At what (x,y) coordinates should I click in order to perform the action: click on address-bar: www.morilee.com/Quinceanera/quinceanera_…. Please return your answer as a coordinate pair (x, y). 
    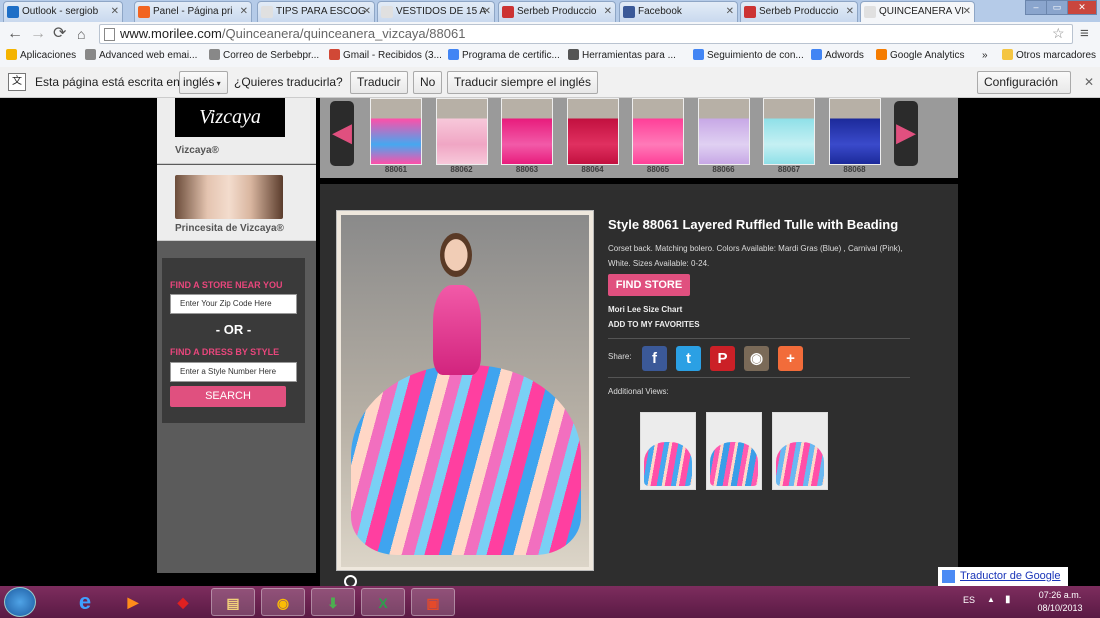
    Looking at the image, I should click on (586, 34).